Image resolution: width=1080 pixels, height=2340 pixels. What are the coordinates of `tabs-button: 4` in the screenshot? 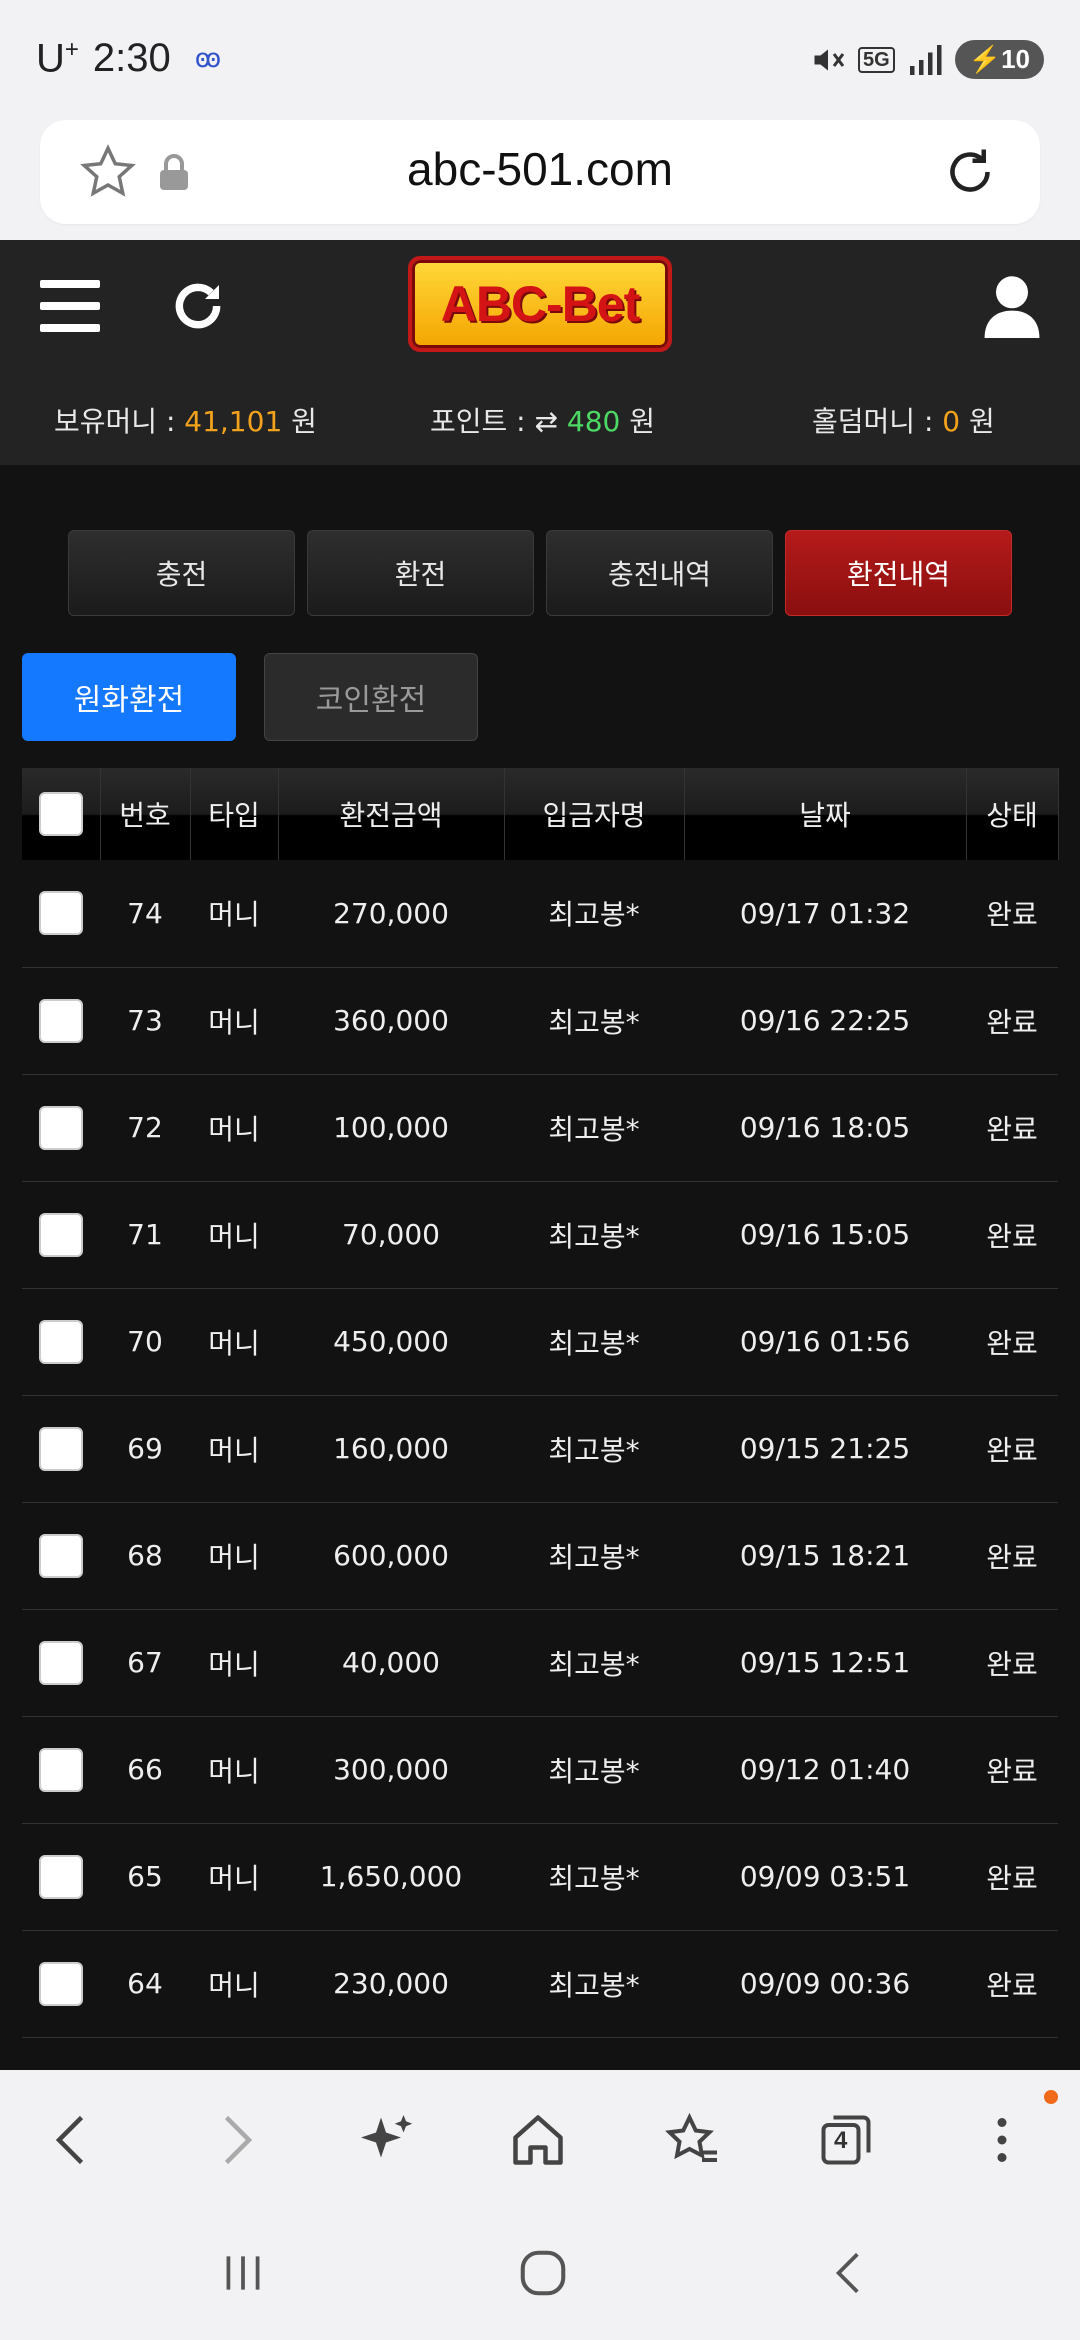 It's located at (846, 2140).